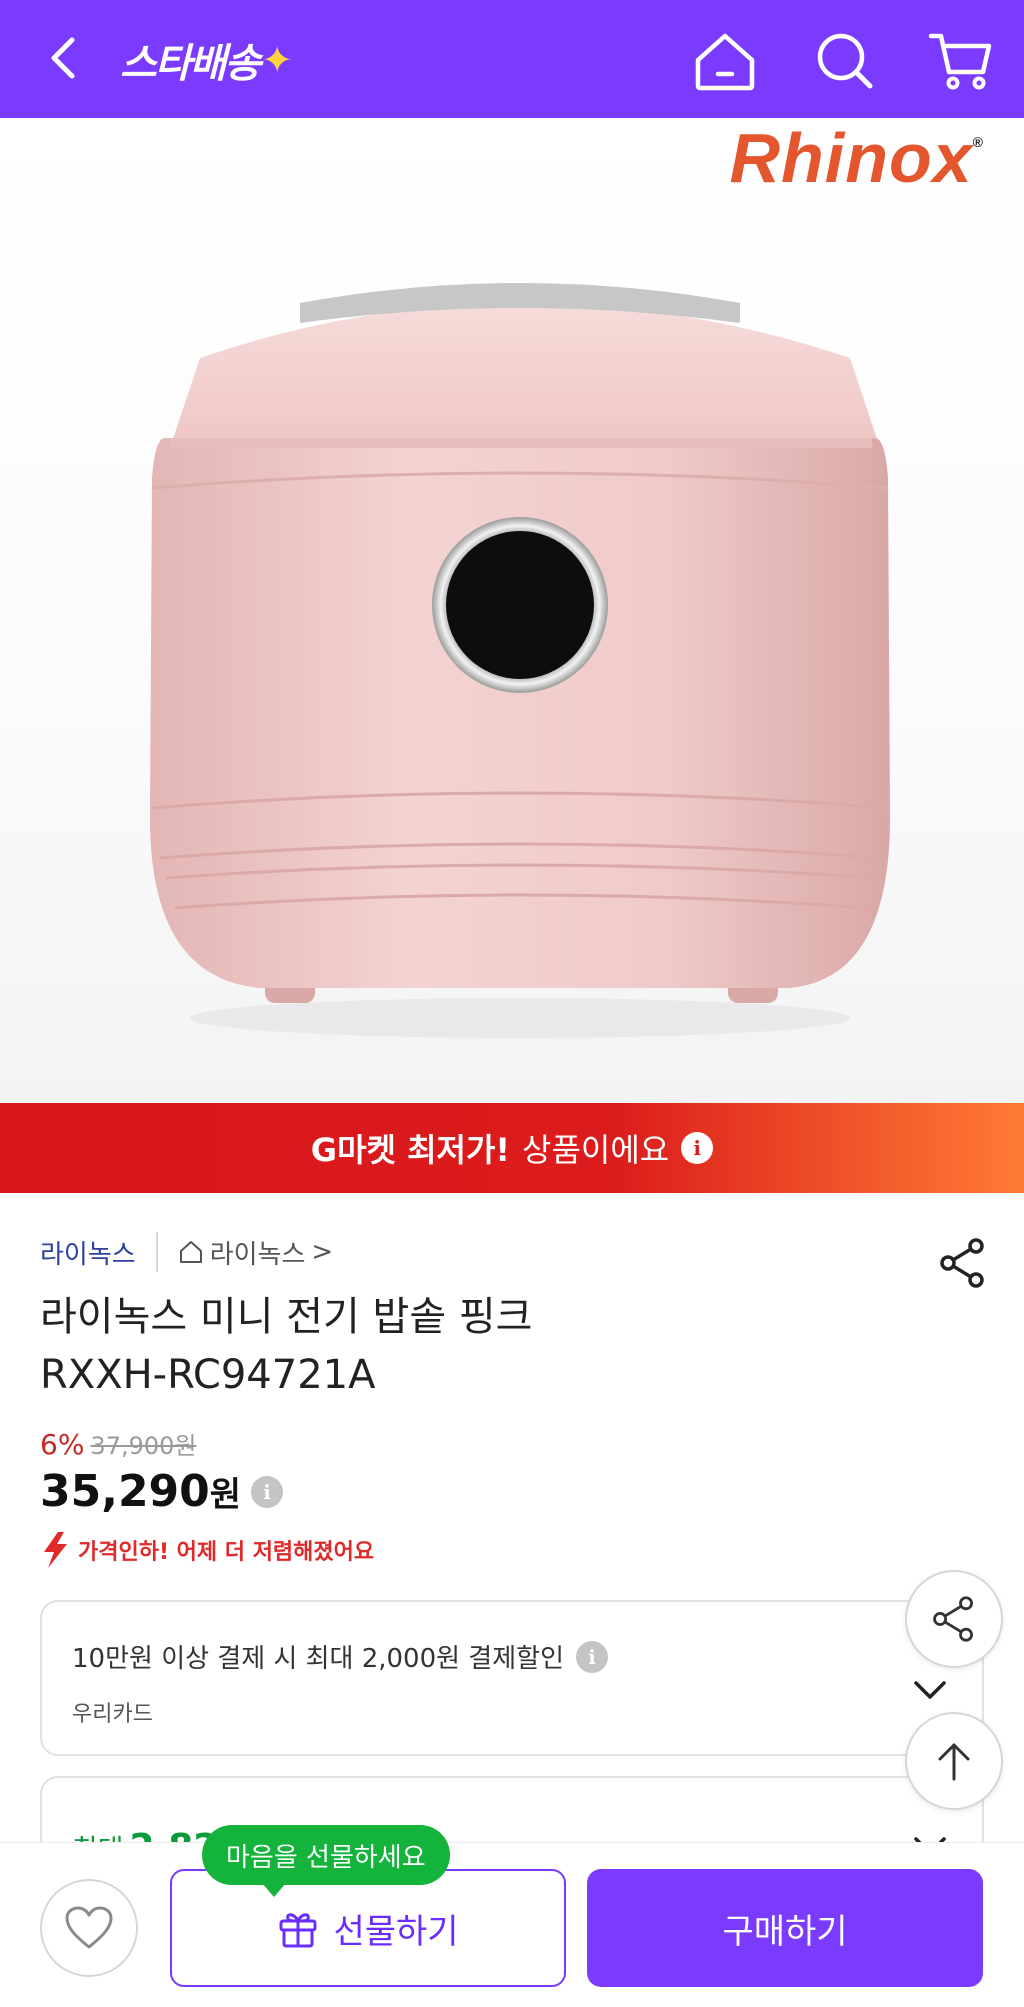 The width and height of the screenshot is (1024, 2007). I want to click on store-home-icon, so click(190, 1252).